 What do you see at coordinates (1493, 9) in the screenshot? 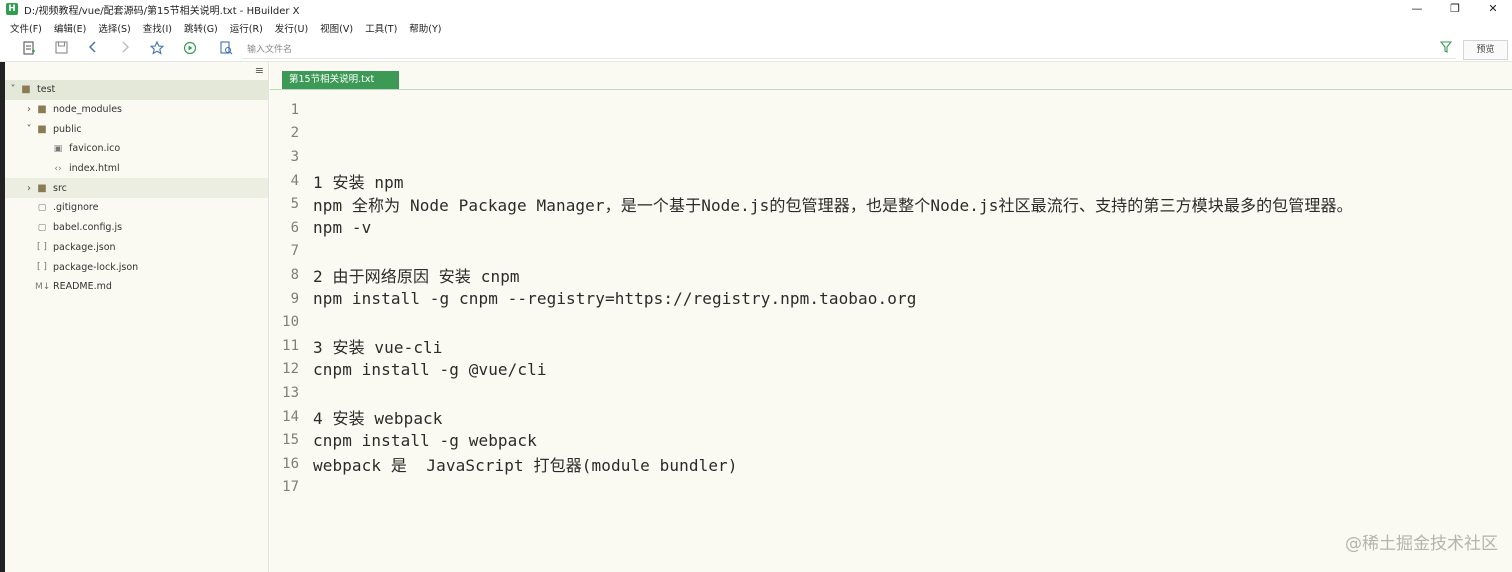
I see `close-button: ✕` at bounding box center [1493, 9].